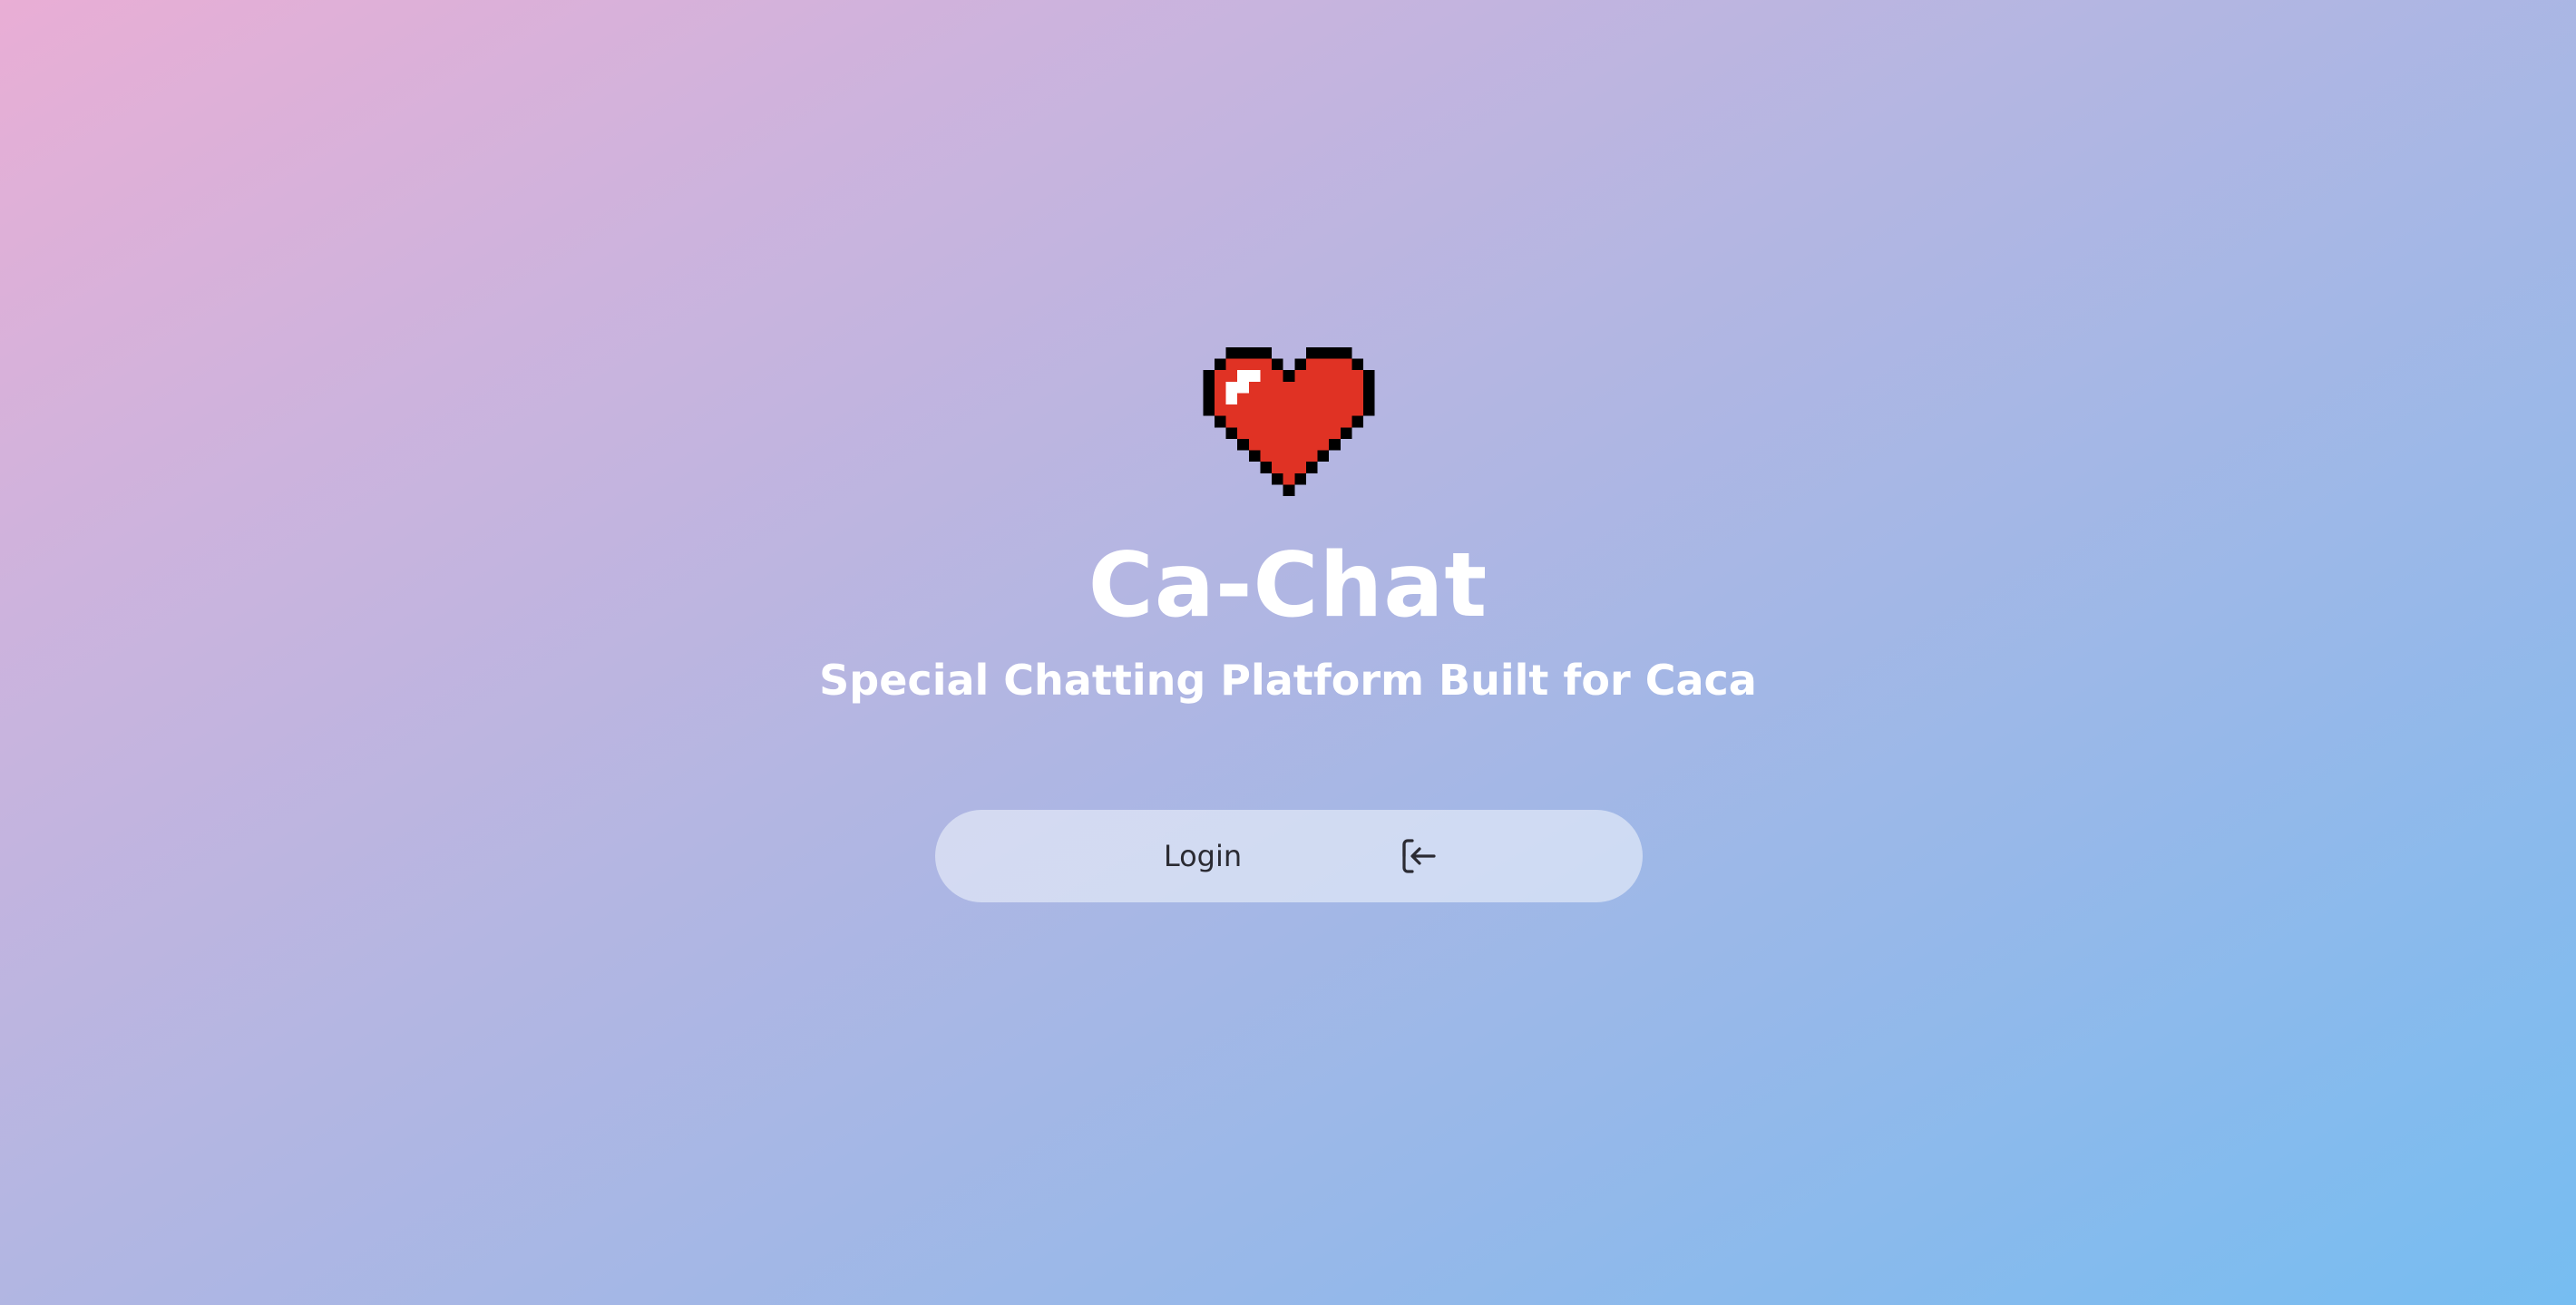 The image size is (2576, 1305). Describe the element at coordinates (1288, 586) in the screenshot. I see `app-title: Ca-Chat` at that location.